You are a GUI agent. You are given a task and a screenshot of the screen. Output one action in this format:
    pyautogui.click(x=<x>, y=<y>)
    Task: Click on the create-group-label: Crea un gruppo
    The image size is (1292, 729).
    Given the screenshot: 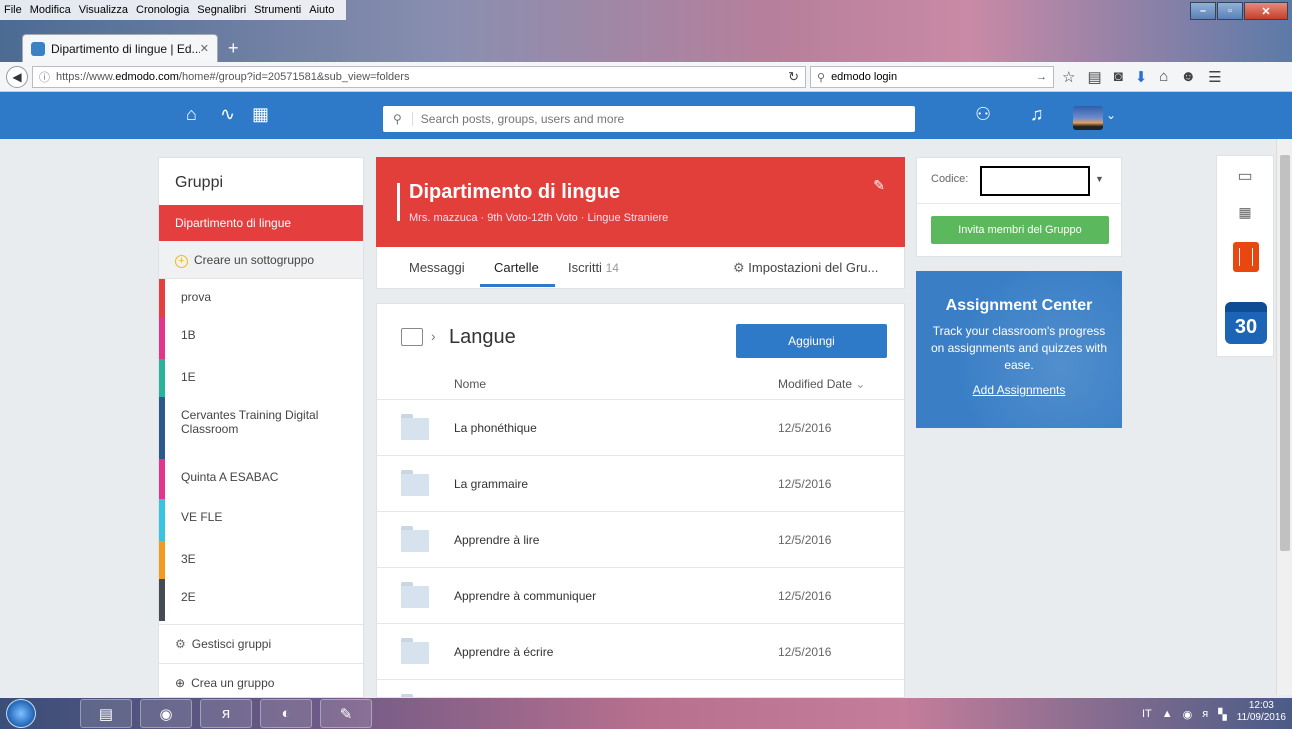 What is the action you would take?
    pyautogui.click(x=233, y=683)
    